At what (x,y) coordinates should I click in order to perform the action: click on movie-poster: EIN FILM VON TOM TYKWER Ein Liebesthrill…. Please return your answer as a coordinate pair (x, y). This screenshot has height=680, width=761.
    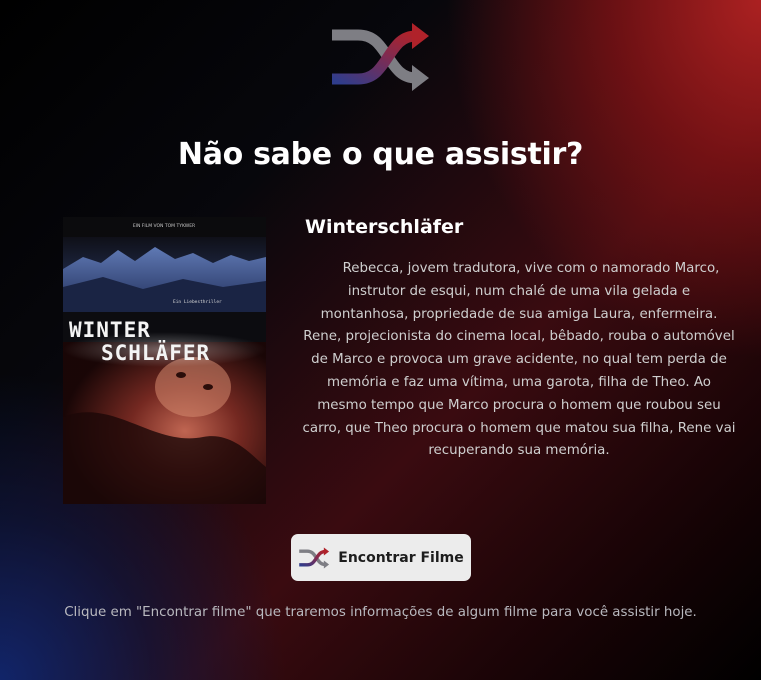
    Looking at the image, I should click on (164, 360).